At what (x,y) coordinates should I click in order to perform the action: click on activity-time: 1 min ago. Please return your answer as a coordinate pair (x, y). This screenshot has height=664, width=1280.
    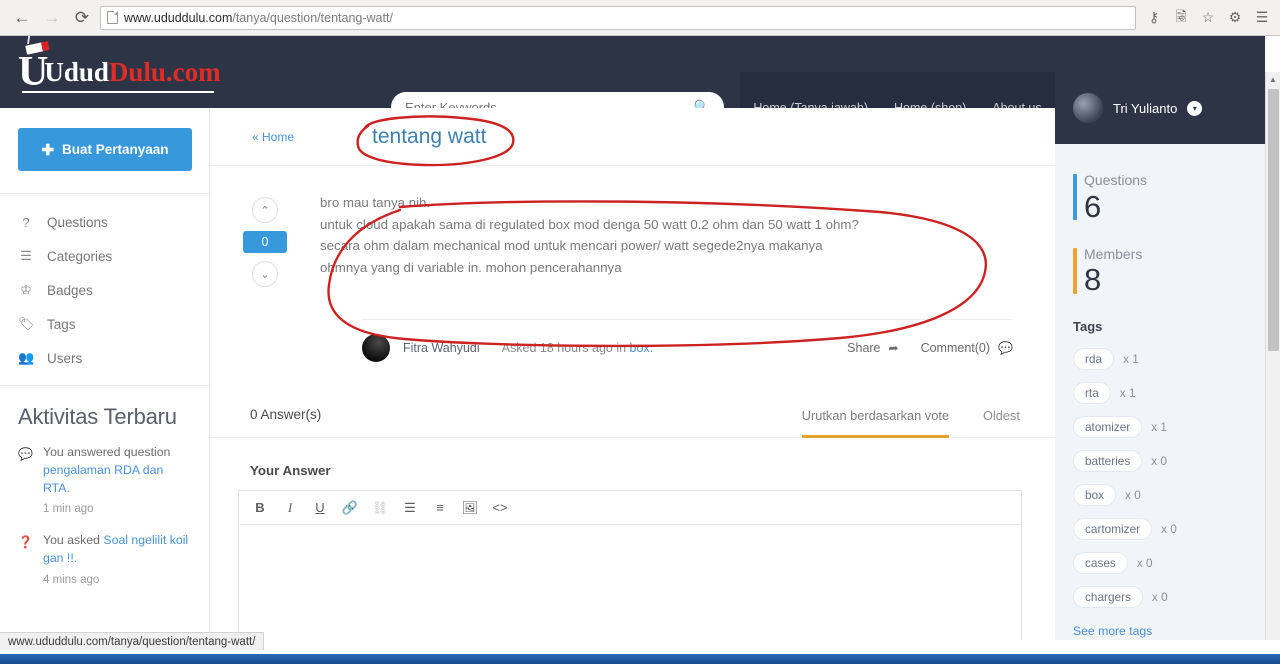
    Looking at the image, I should click on (68, 509).